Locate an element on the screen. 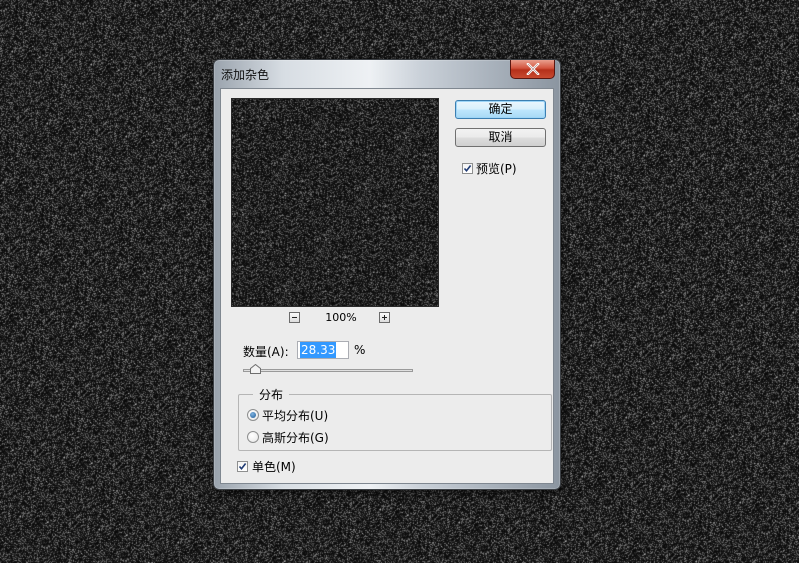 This screenshot has height=563, width=799. gaussian-radio is located at coordinates (253, 437).